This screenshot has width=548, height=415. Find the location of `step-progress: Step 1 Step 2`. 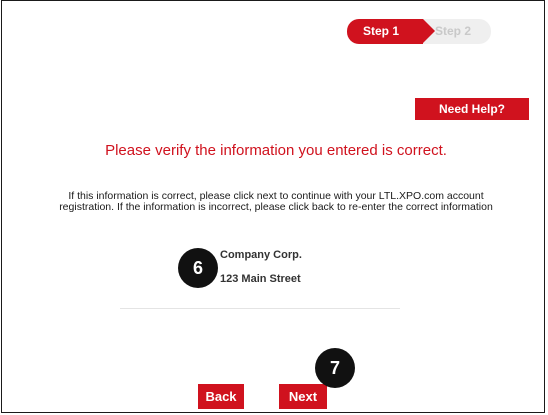

step-progress: Step 1 Step 2 is located at coordinates (419, 31).